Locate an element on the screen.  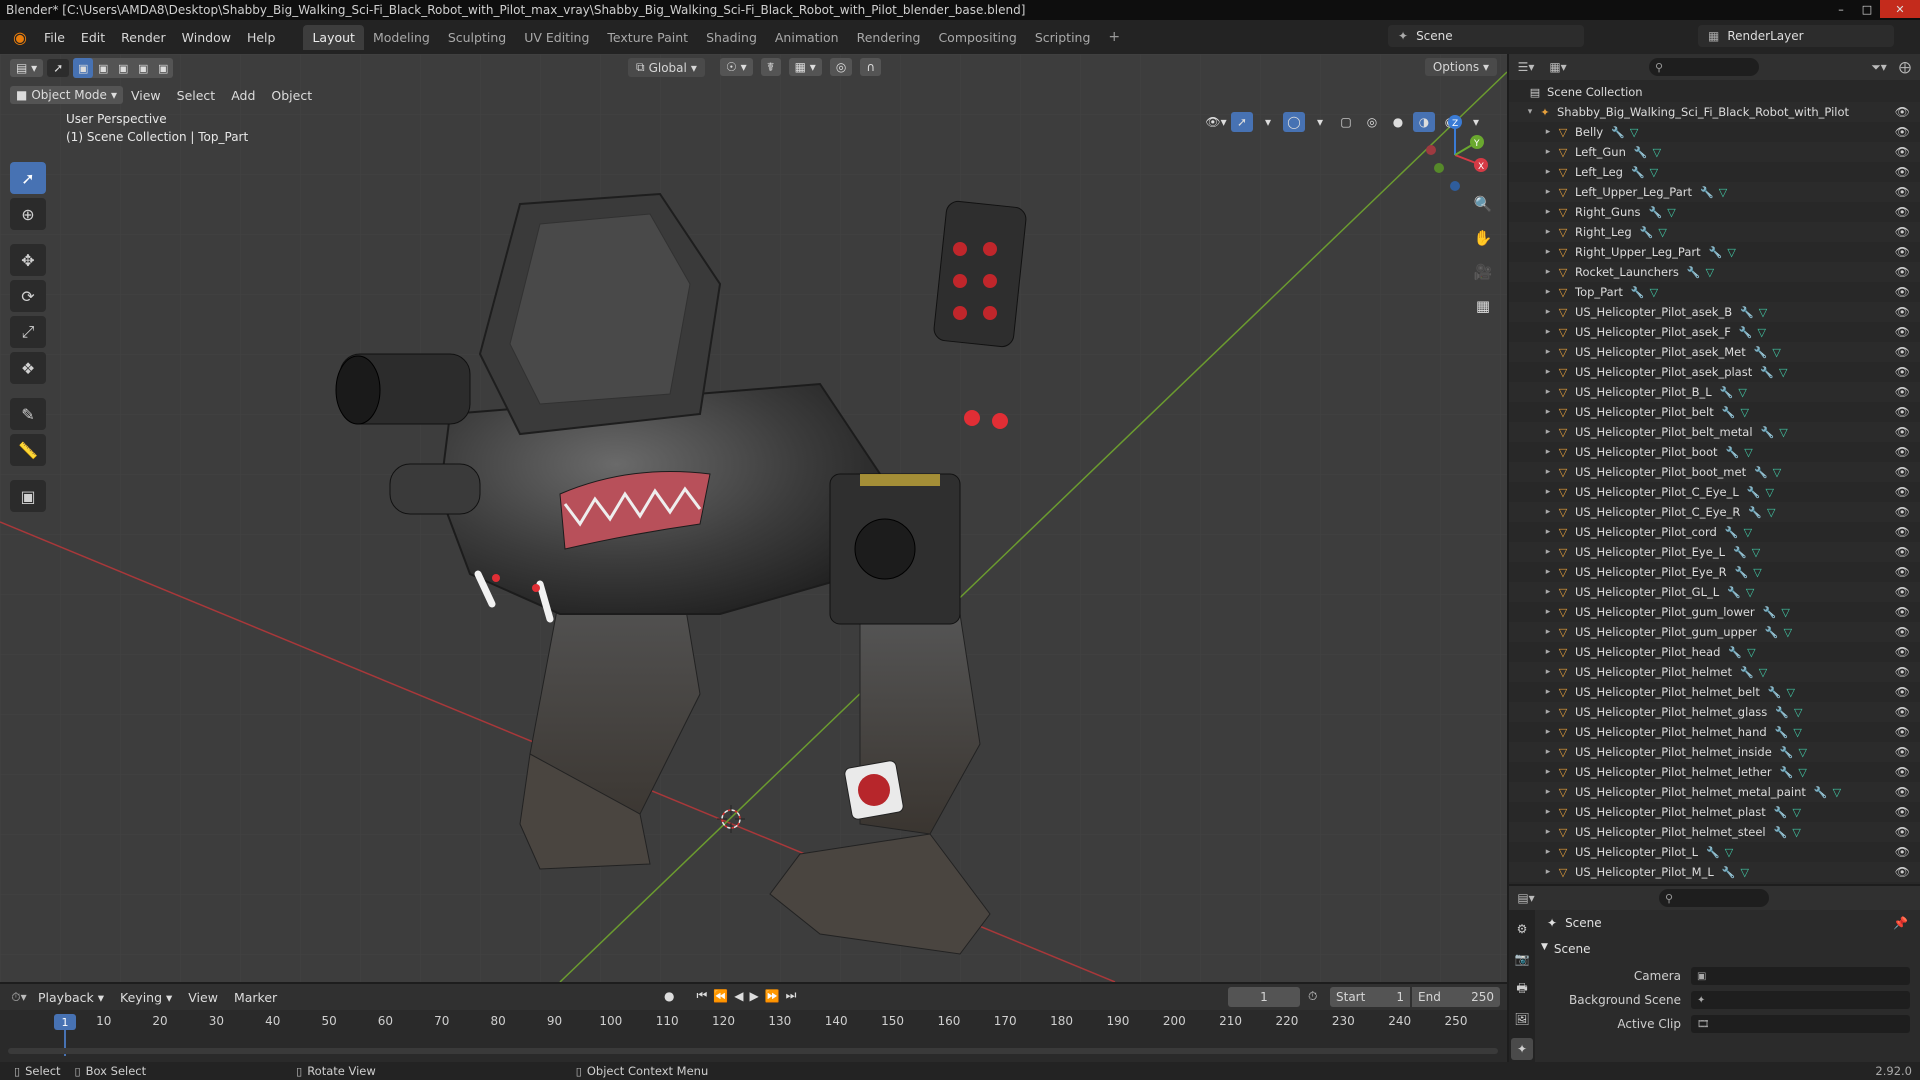
select-invert-icon: ▣ is located at coordinates (143, 68).